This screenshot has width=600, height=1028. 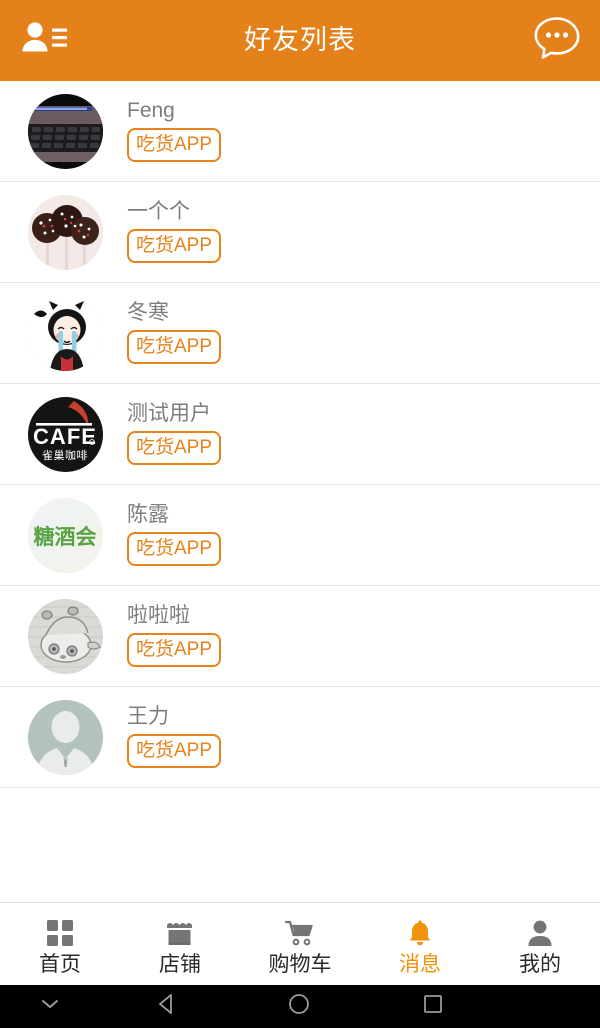 I want to click on tab-label: 我的, so click(x=540, y=964).